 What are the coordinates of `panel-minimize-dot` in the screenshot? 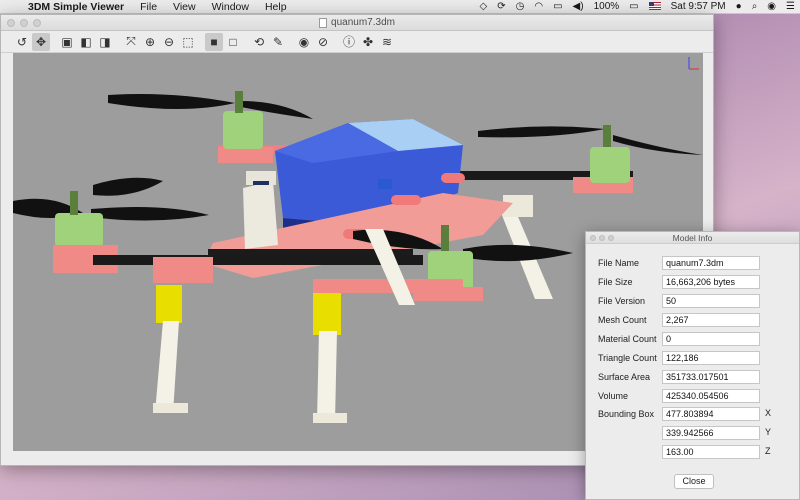 It's located at (602, 238).